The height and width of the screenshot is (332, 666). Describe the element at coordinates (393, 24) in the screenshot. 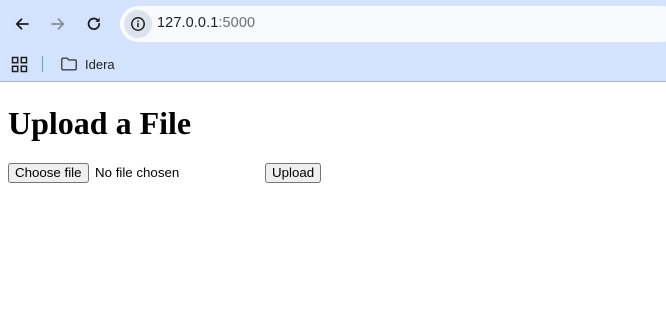

I see `address-bar: 127.0.0.1:5000` at that location.